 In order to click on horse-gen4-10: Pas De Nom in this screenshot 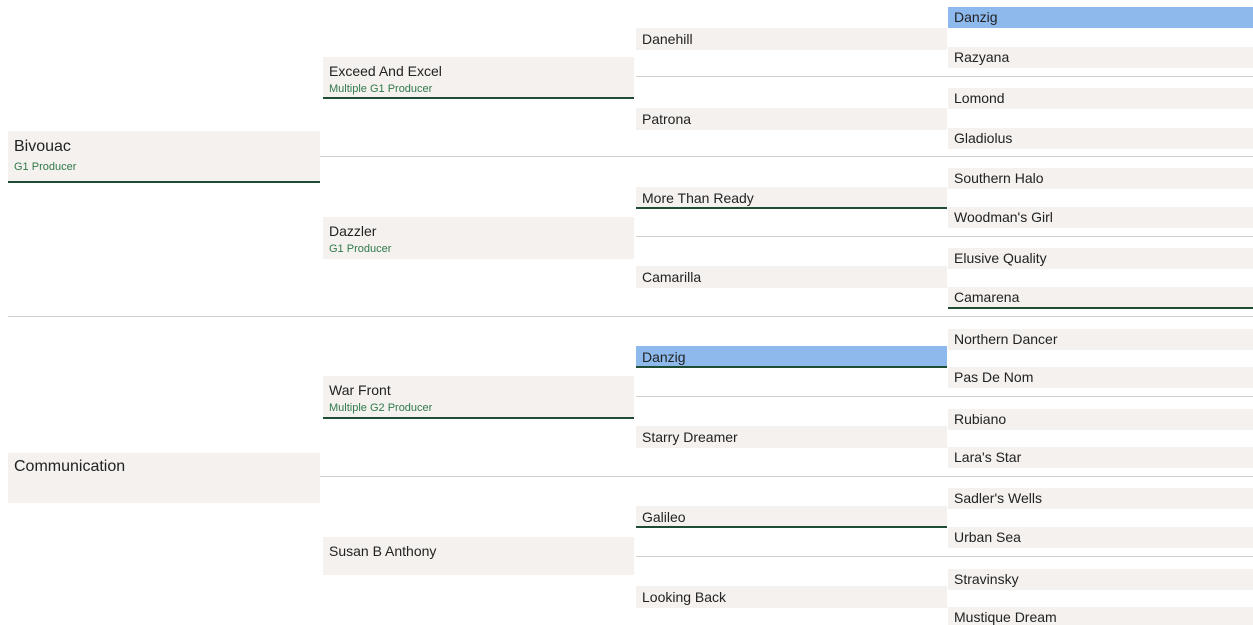, I will do `click(1100, 377)`.